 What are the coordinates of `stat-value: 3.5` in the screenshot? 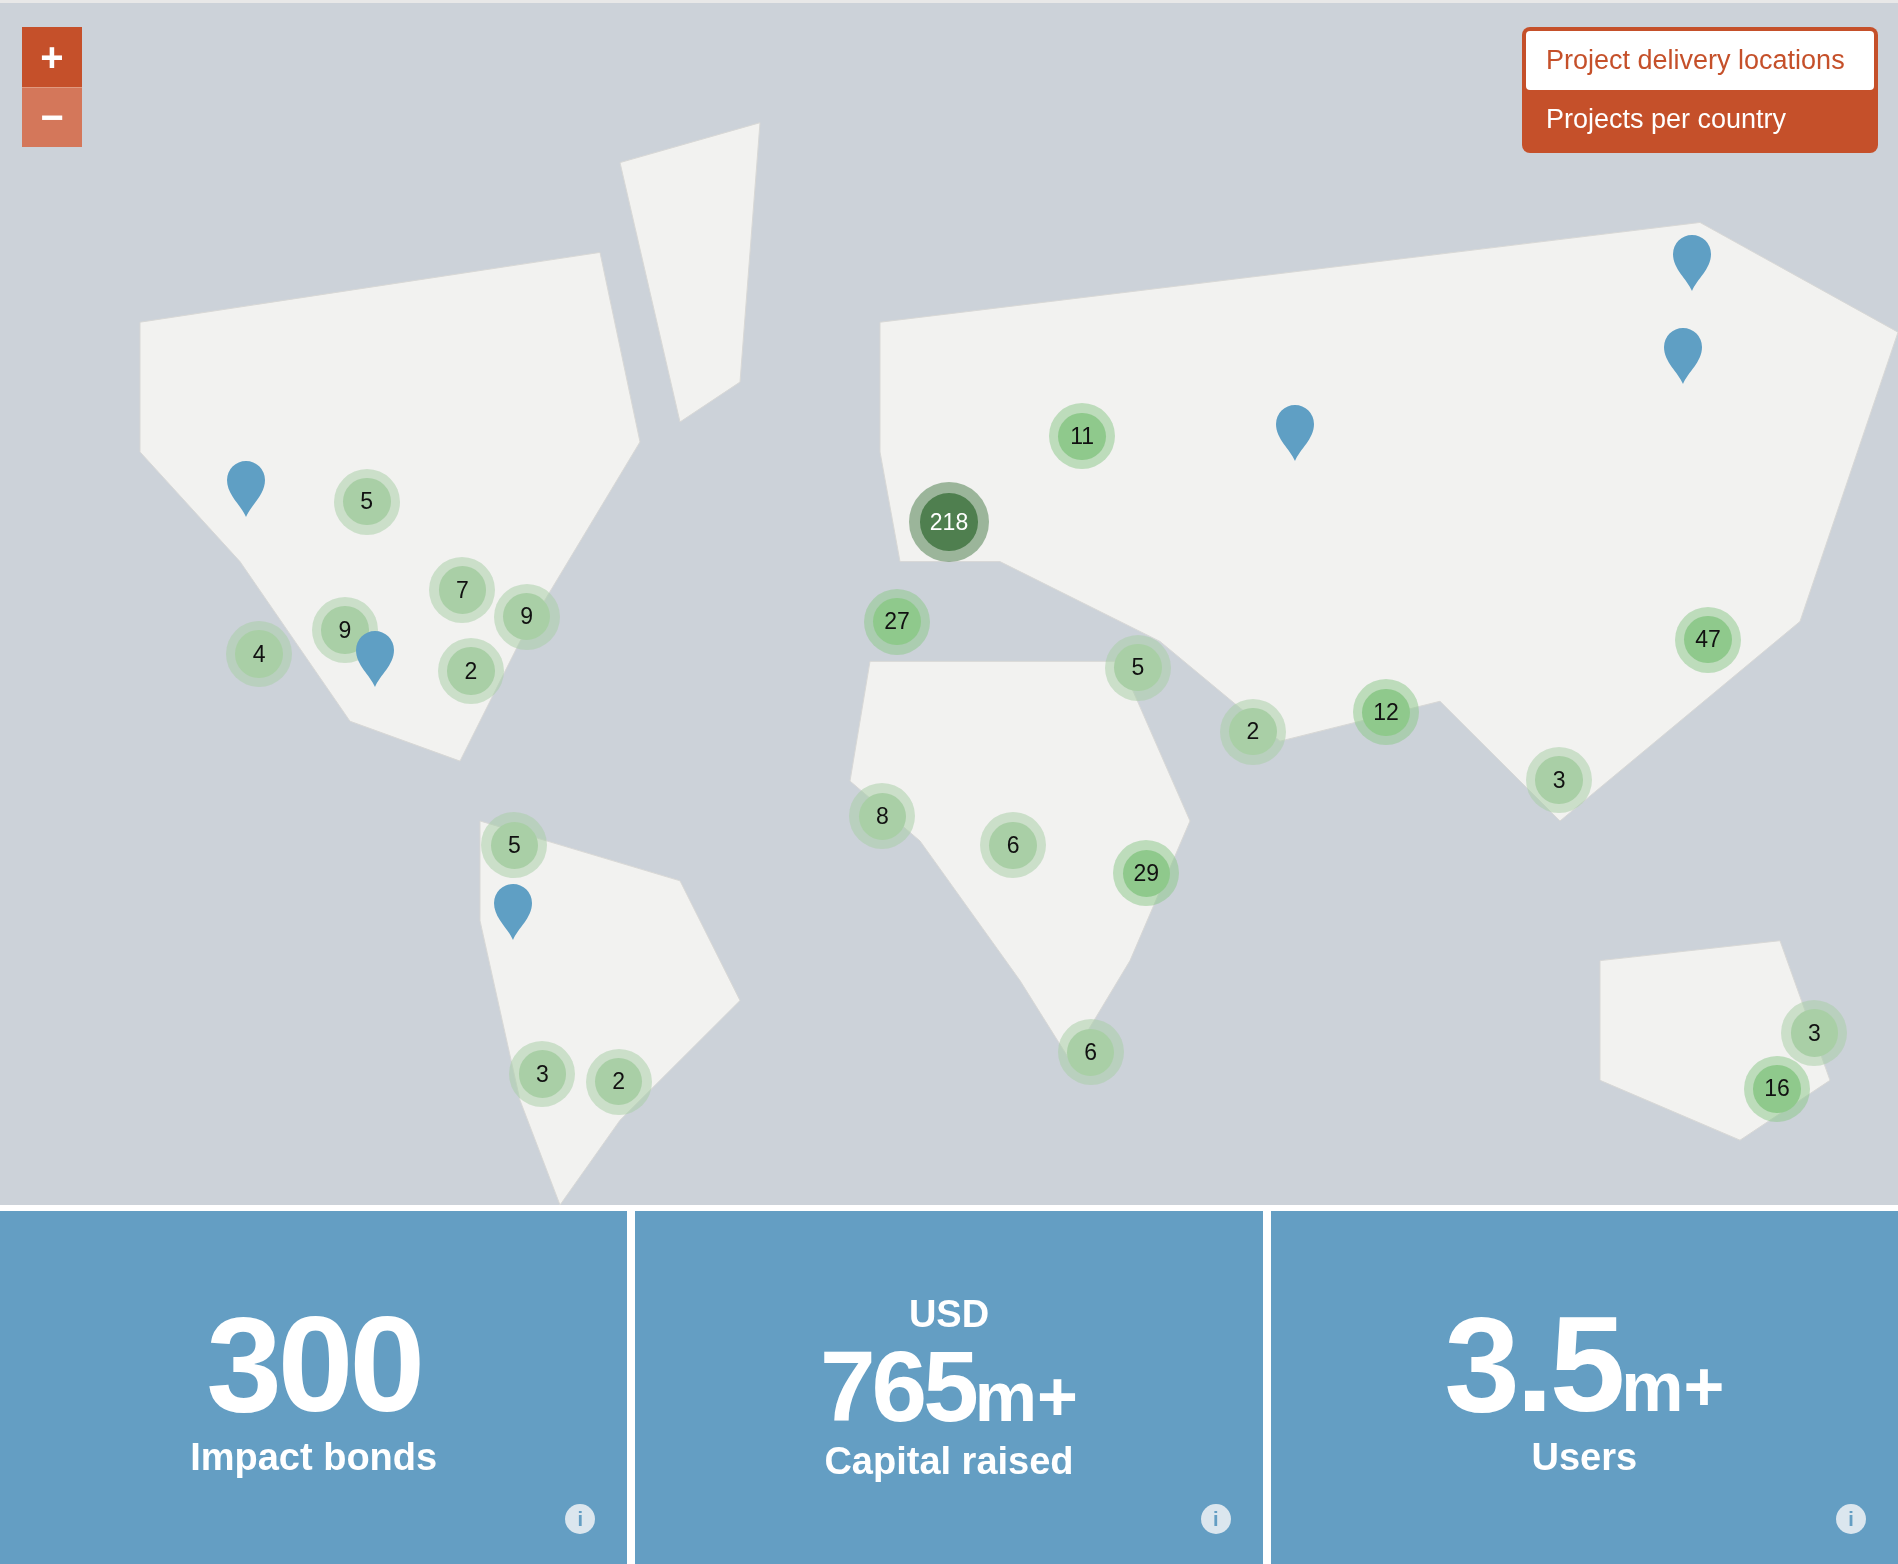 It's located at (1533, 1364).